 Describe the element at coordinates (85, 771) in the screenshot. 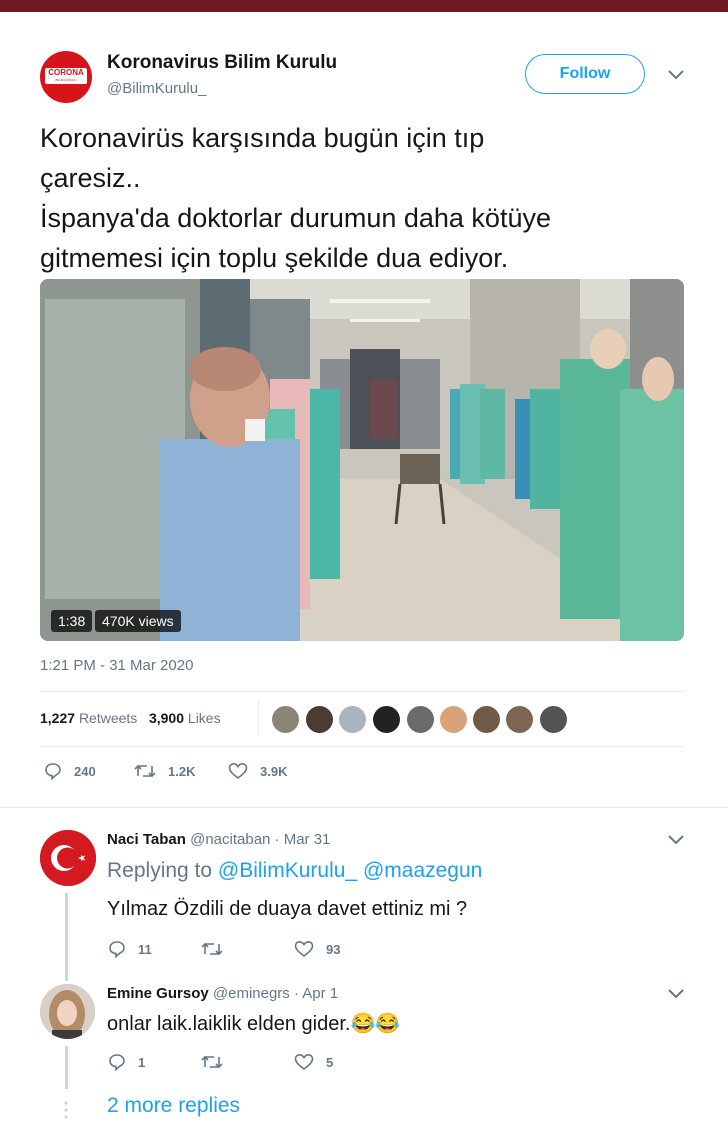

I see `reply-count: 240` at that location.